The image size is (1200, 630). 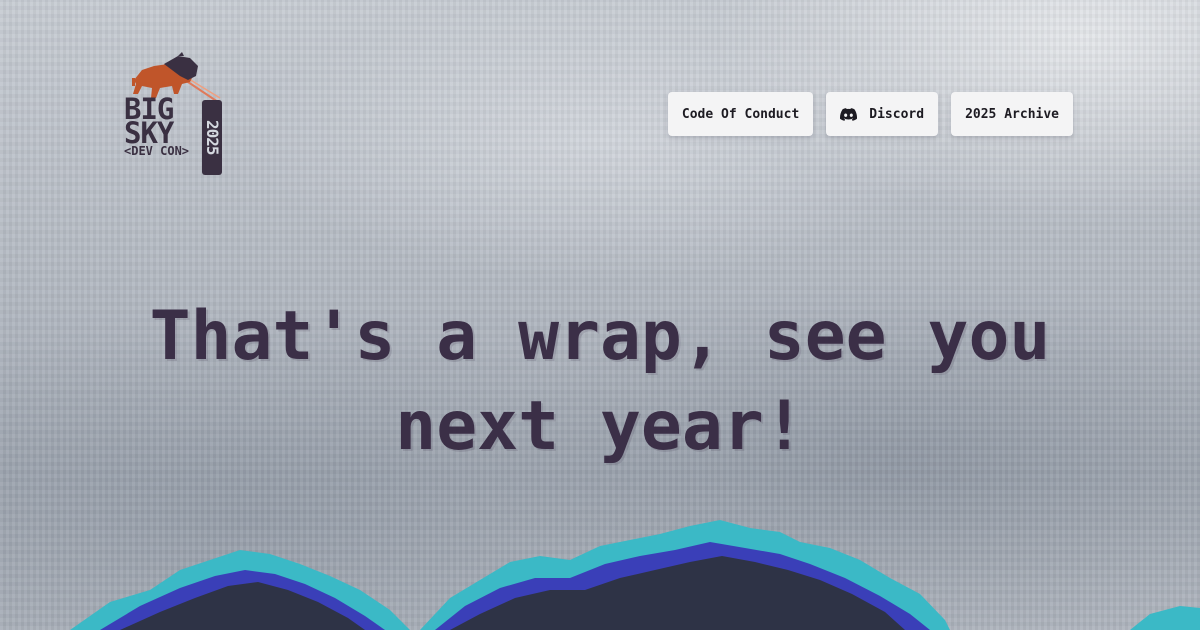 I want to click on logo-year: 2025, so click(x=212, y=137).